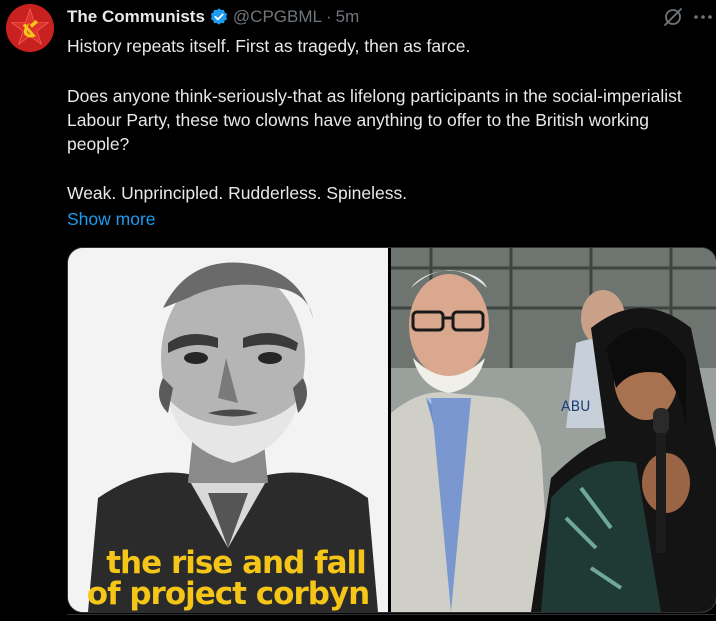 This screenshot has width=716, height=621. Describe the element at coordinates (277, 17) in the screenshot. I see `user-handle: @CPGBML` at that location.